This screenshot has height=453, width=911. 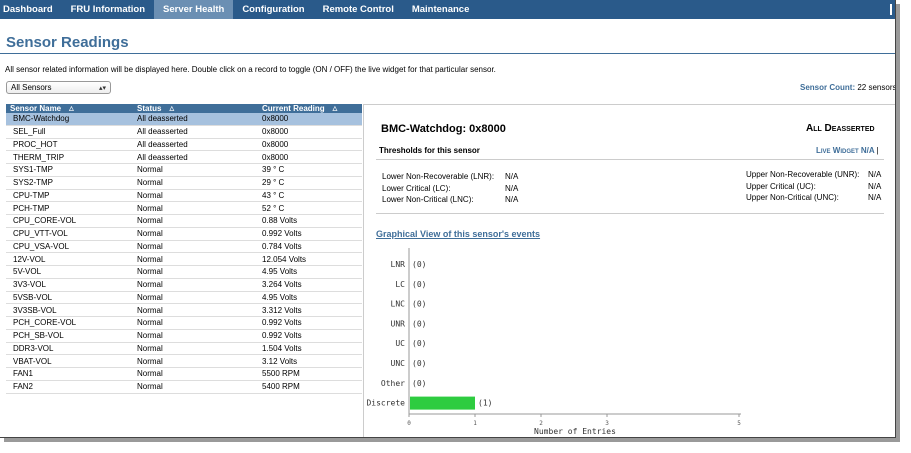 What do you see at coordinates (282, 285) in the screenshot?
I see `cell-reading: 3.264 Volts` at bounding box center [282, 285].